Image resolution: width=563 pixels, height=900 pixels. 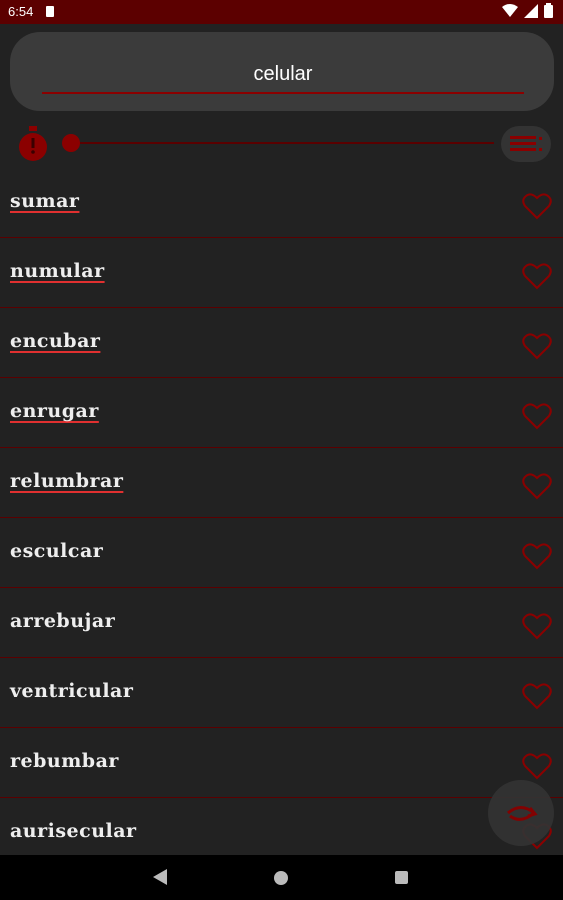 What do you see at coordinates (281, 553) in the screenshot?
I see `list-item: esculcar` at bounding box center [281, 553].